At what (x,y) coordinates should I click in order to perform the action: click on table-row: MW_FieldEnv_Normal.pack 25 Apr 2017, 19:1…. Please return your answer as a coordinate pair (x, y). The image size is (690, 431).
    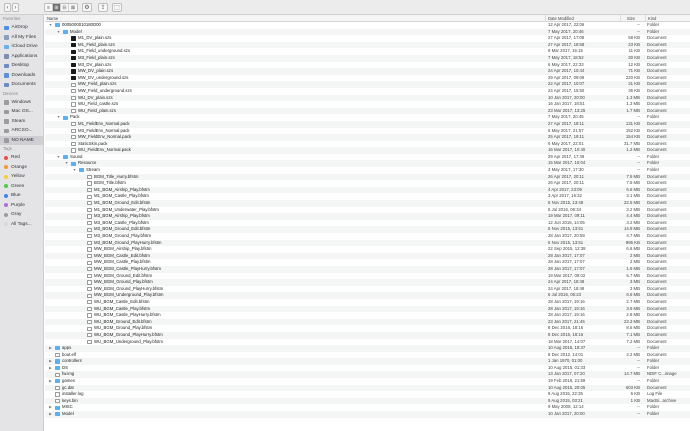
    Looking at the image, I should click on (367, 137).